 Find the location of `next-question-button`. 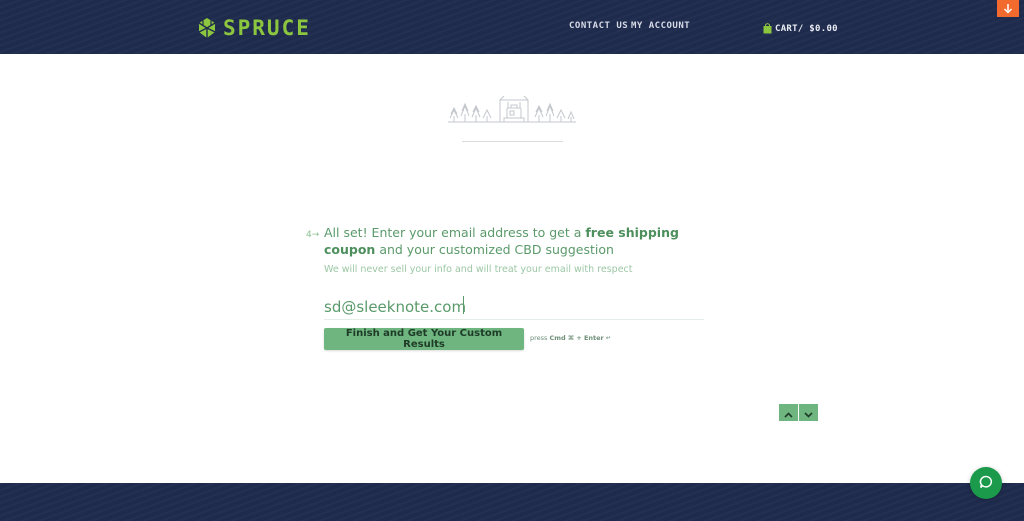

next-question-button is located at coordinates (808, 412).